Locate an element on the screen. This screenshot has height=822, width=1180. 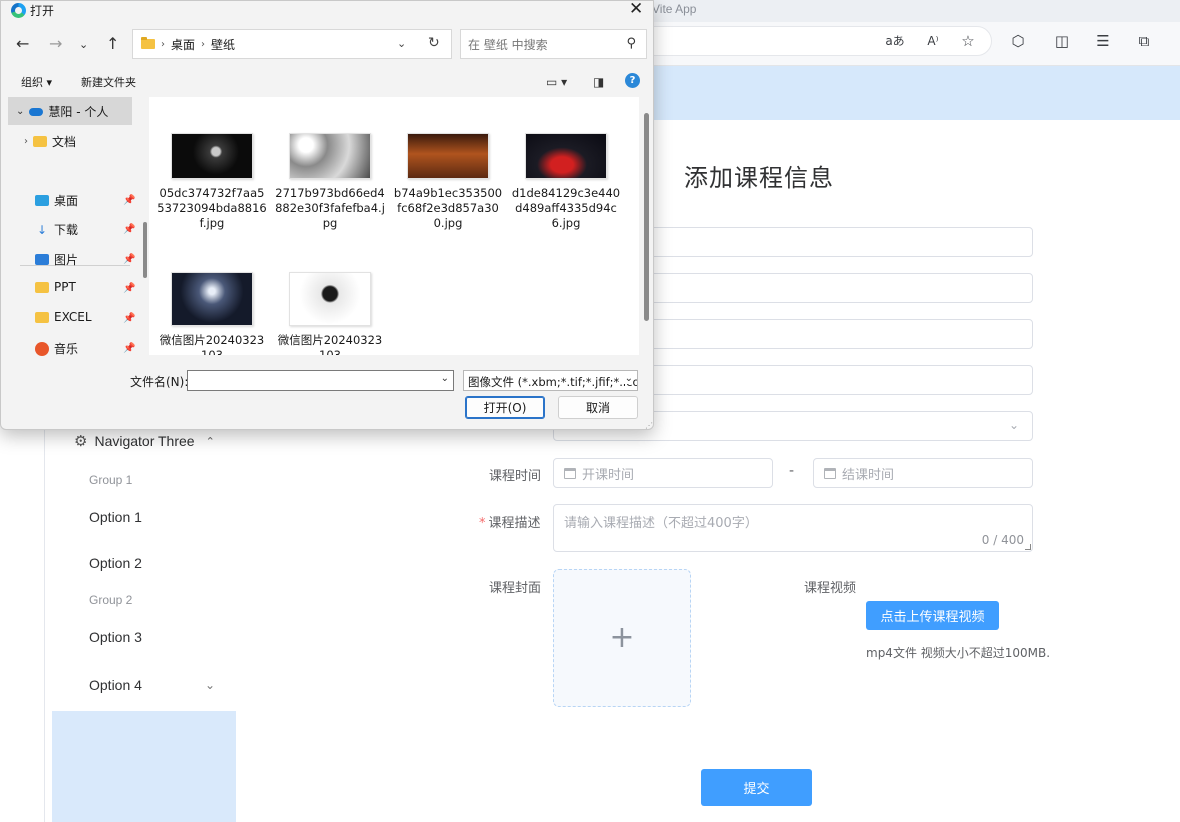
onedrive-icon is located at coordinates (36, 111).